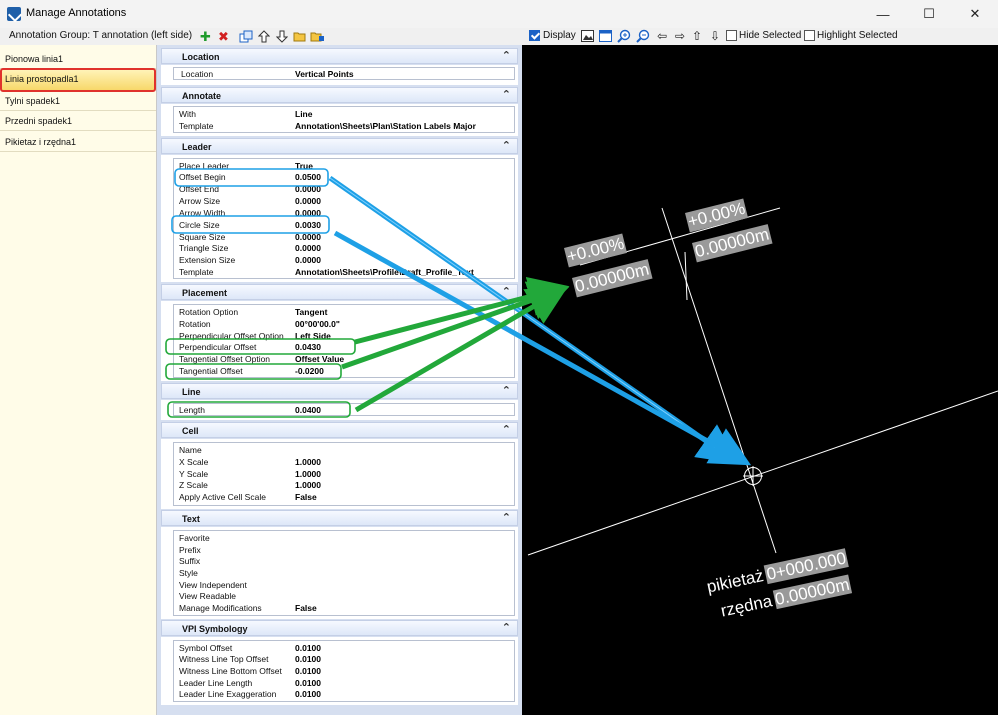 This screenshot has height=715, width=998. What do you see at coordinates (339, 95) in the screenshot?
I see `section-header-annotate: Annotate ⌃` at bounding box center [339, 95].